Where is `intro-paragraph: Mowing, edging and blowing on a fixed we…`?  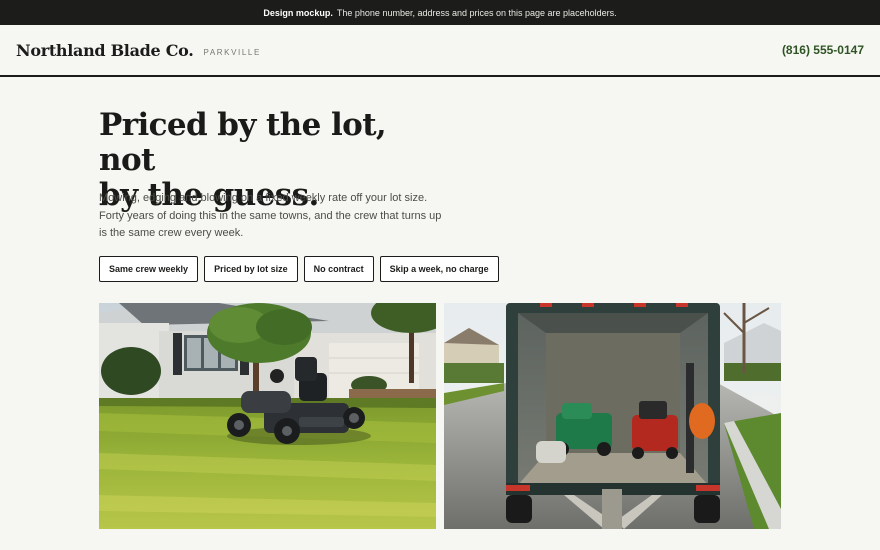
intro-paragraph: Mowing, edging and blowing on a fixed we… is located at coordinates (274, 216).